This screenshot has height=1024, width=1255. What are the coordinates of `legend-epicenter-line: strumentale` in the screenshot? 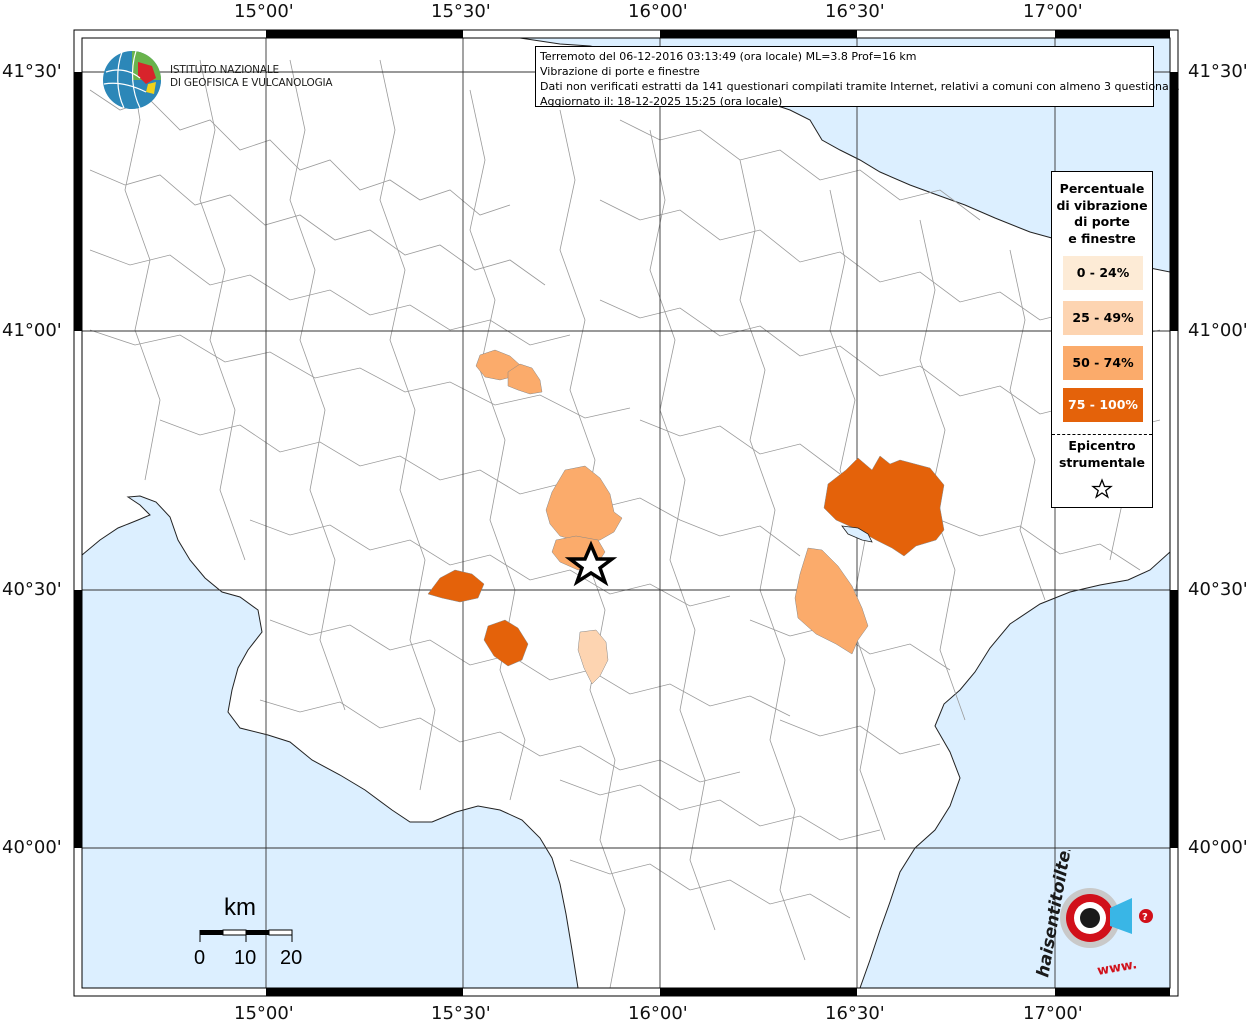 It's located at (1102, 462).